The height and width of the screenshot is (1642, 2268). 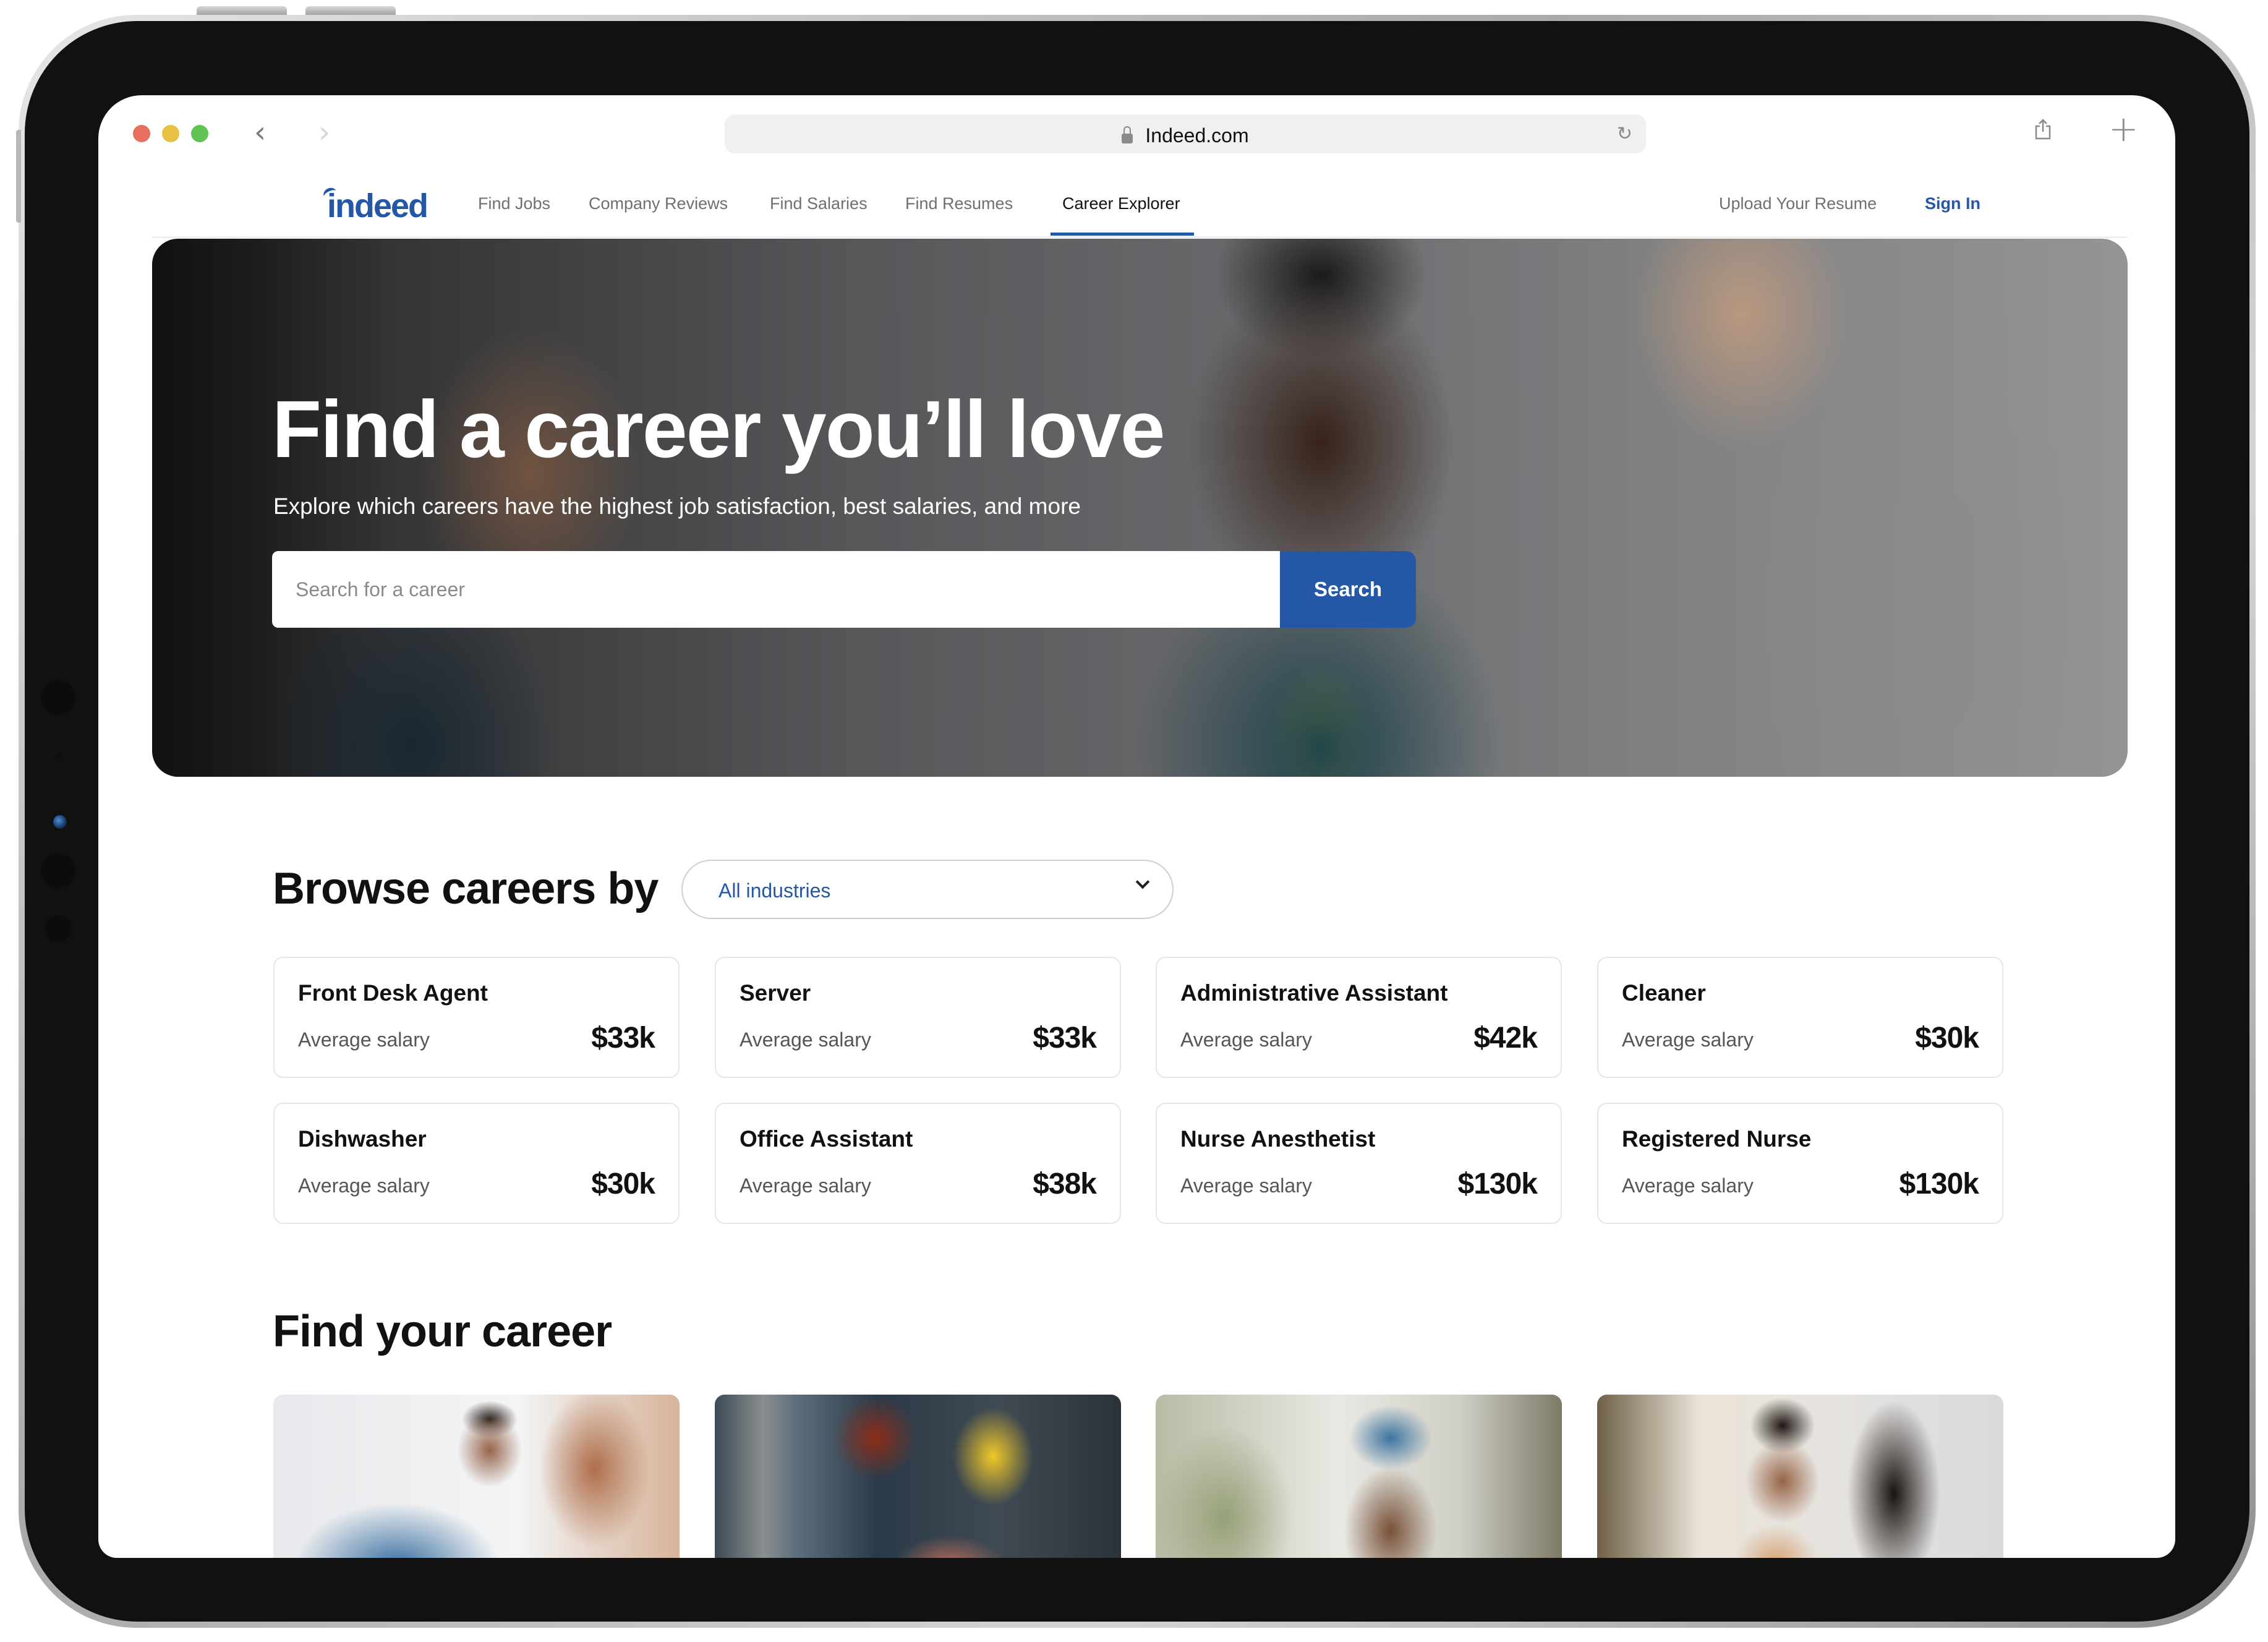 What do you see at coordinates (199, 133) in the screenshot?
I see `maximize-window-button` at bounding box center [199, 133].